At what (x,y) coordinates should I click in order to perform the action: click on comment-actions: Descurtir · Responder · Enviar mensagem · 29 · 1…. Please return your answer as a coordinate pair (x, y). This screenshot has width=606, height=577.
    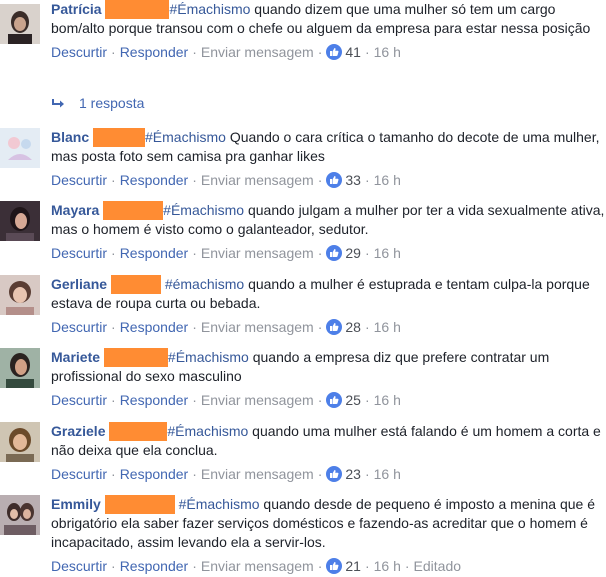
    Looking at the image, I should click on (328, 253).